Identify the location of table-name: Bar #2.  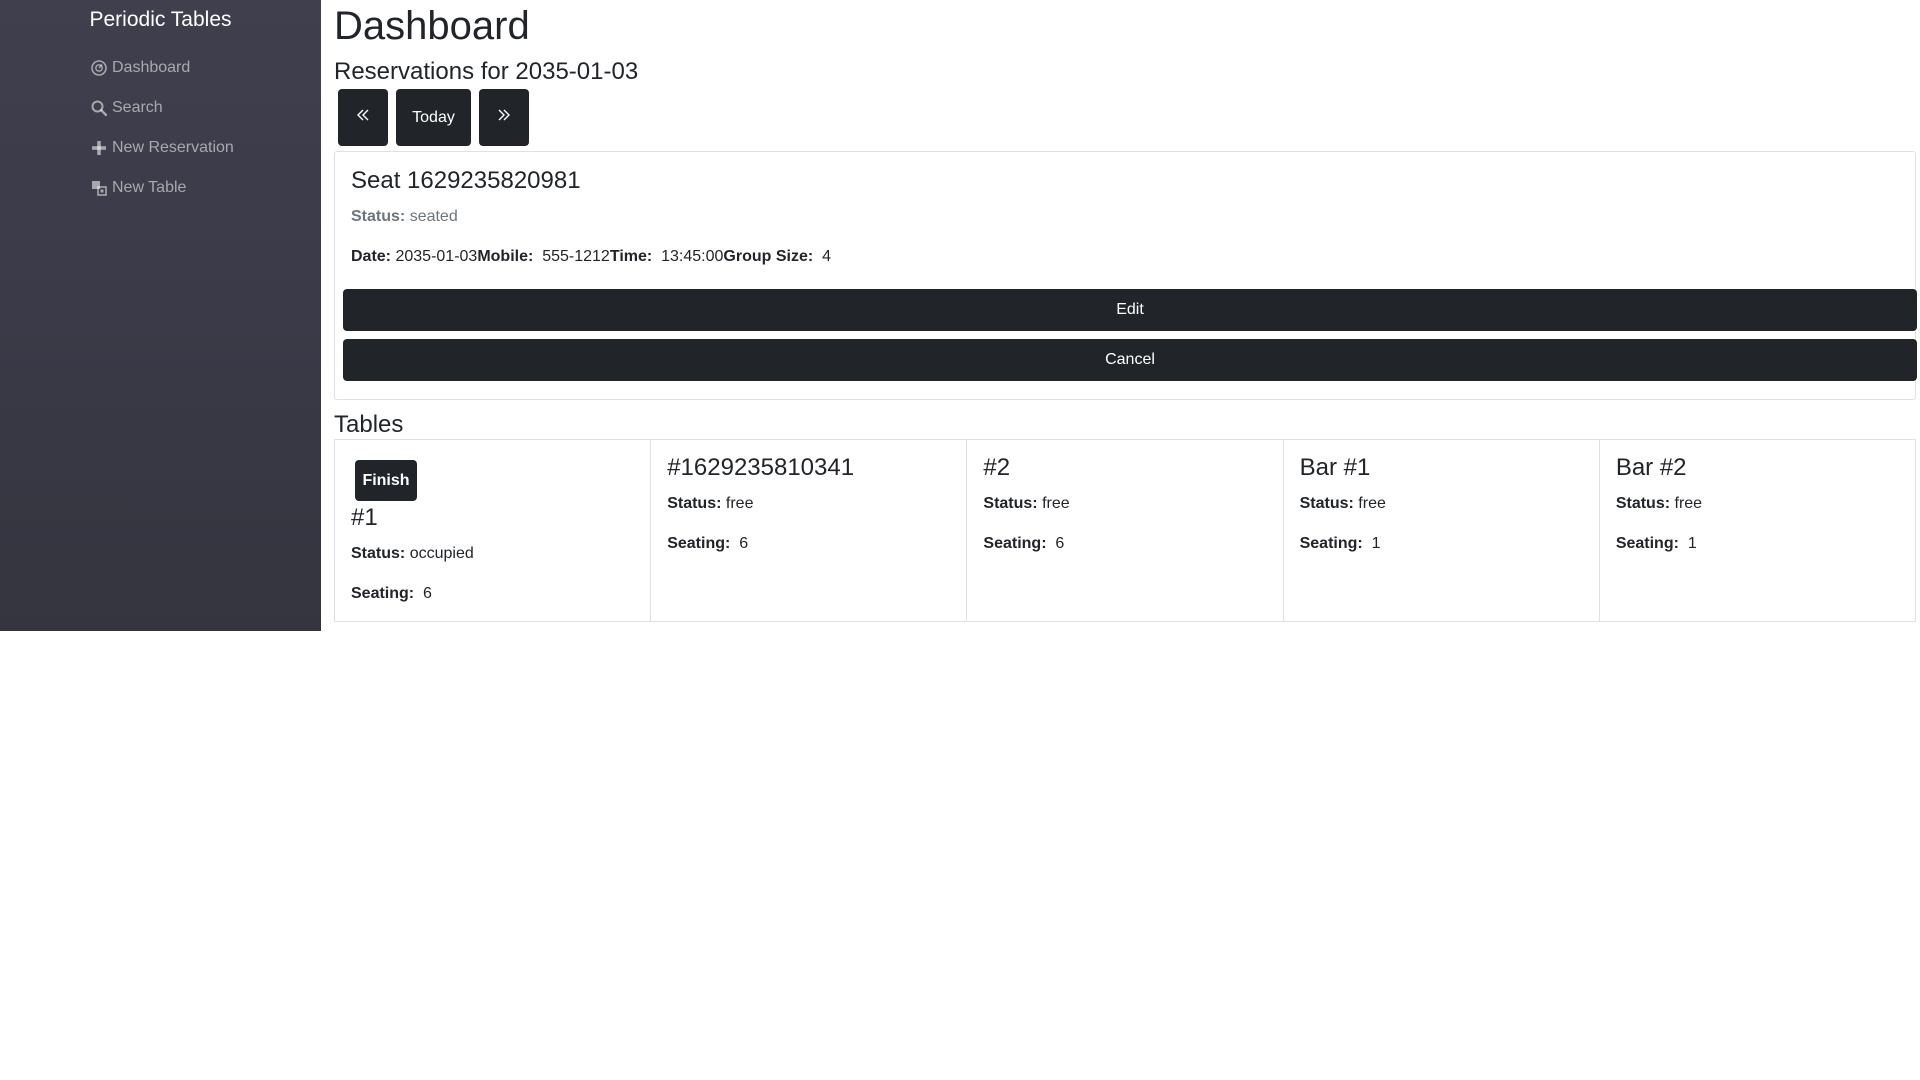
(1651, 467).